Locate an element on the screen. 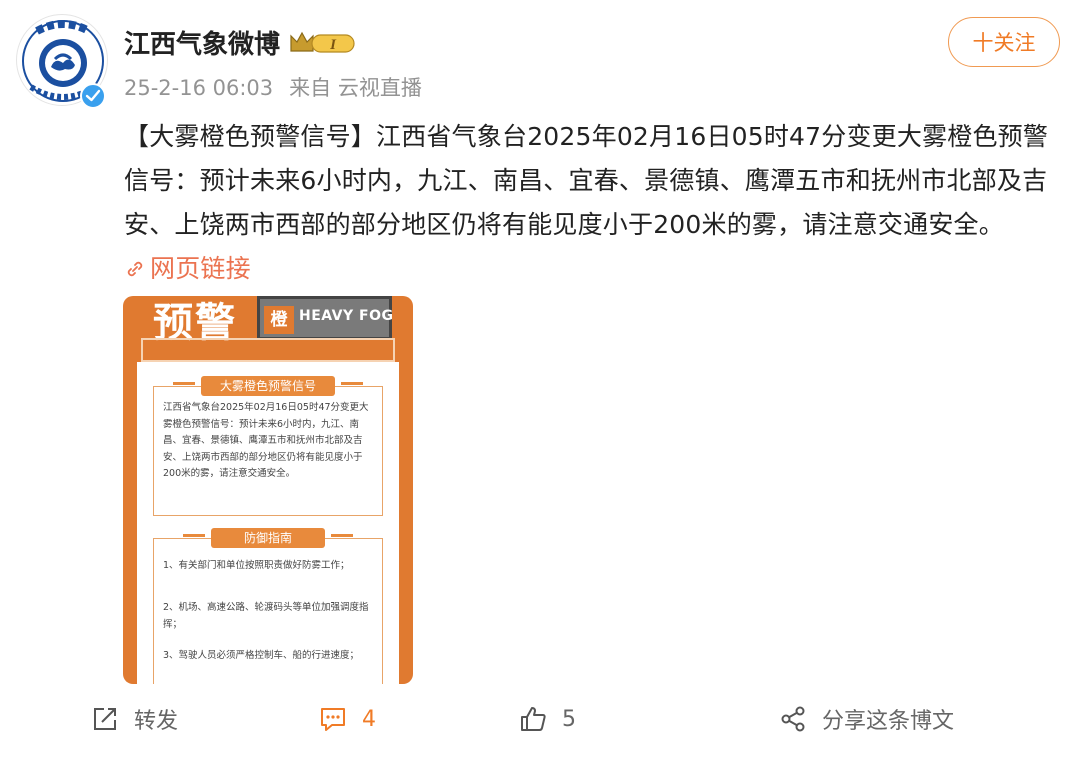 The image size is (1080, 760). share-button: 分享这条博文 is located at coordinates (866, 719).